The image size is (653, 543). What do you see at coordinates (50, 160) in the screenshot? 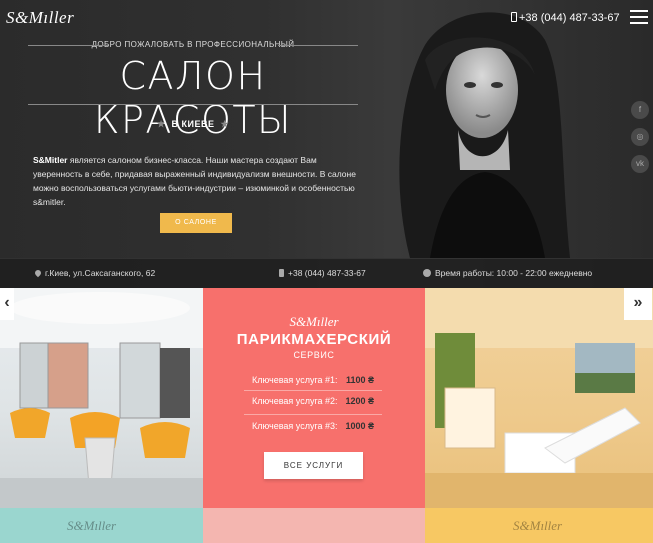
I see `brand-name: S&Mitler` at bounding box center [50, 160].